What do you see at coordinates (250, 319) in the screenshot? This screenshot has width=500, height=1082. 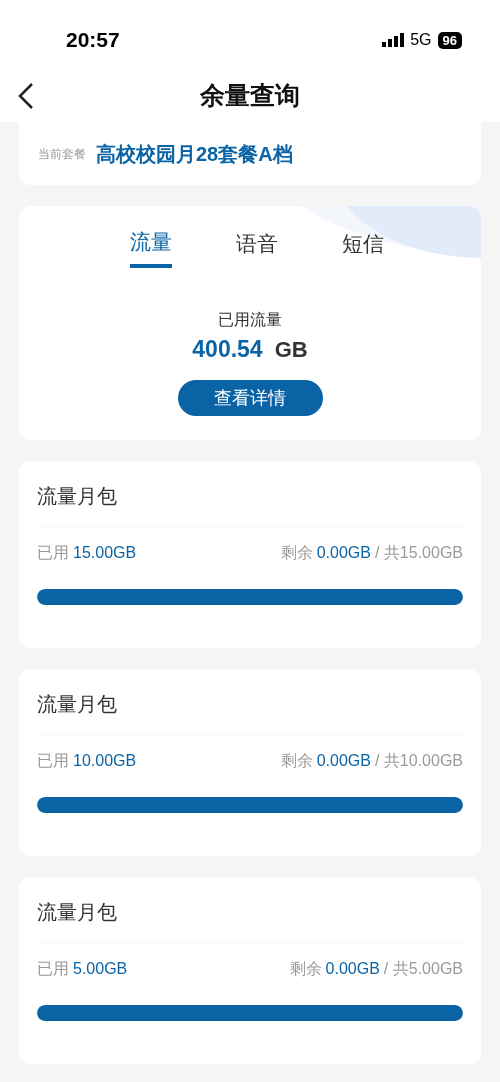 I see `usage-label: 已用流量` at bounding box center [250, 319].